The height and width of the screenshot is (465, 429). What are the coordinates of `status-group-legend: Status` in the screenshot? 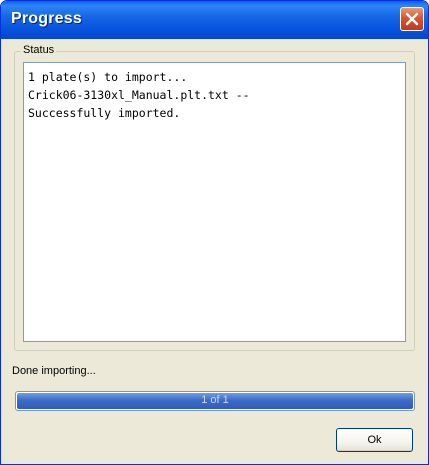 It's located at (39, 50).